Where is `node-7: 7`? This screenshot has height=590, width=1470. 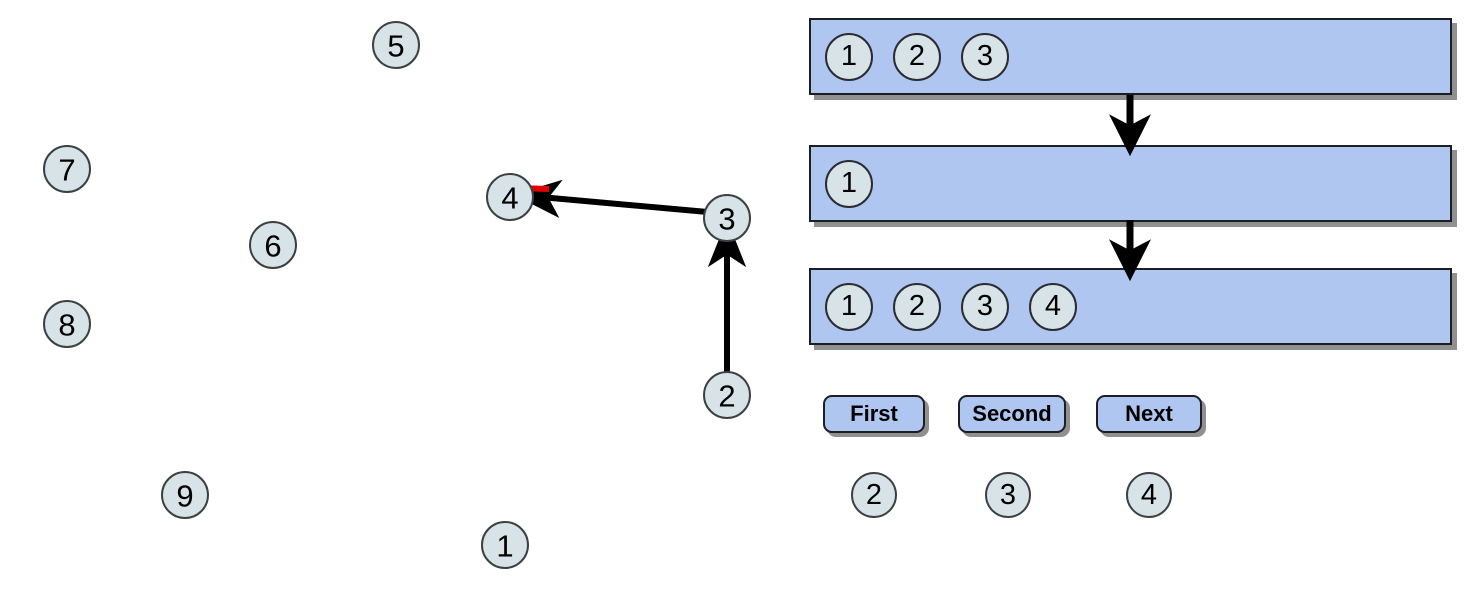 node-7: 7 is located at coordinates (67, 169).